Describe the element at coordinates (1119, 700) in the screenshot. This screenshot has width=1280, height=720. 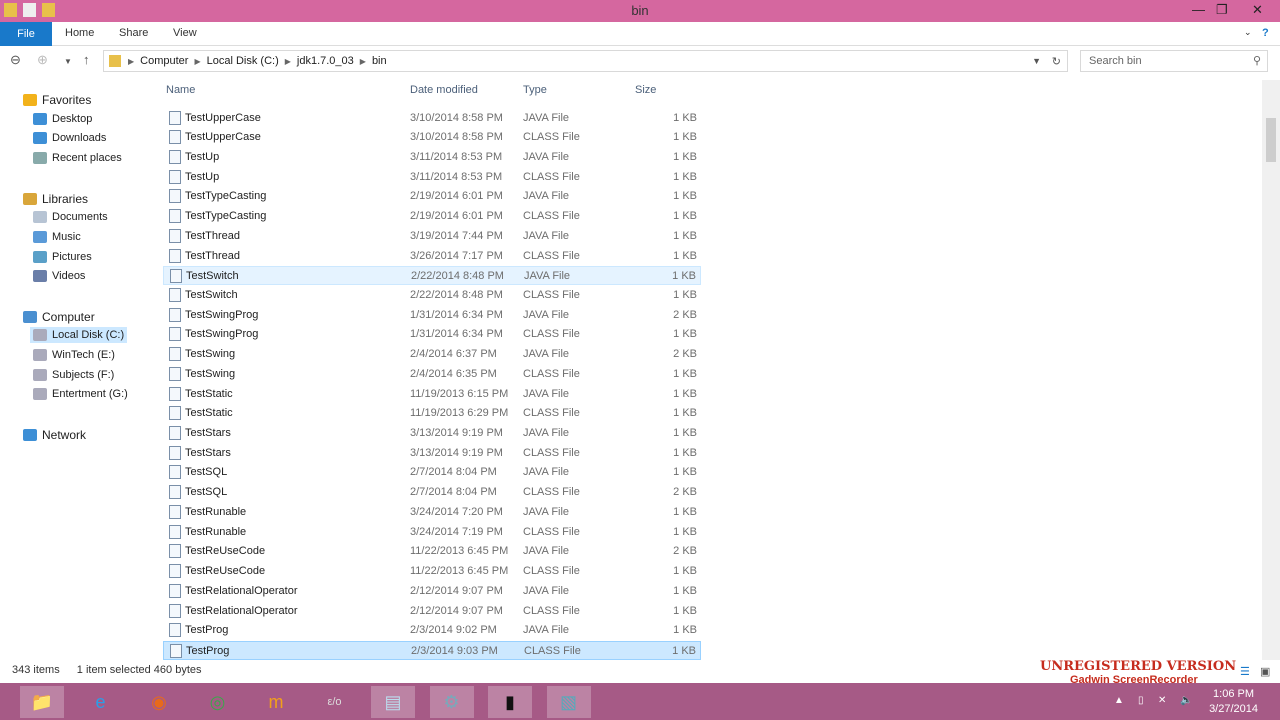
I see `show-hidden-icons: ▲` at that location.